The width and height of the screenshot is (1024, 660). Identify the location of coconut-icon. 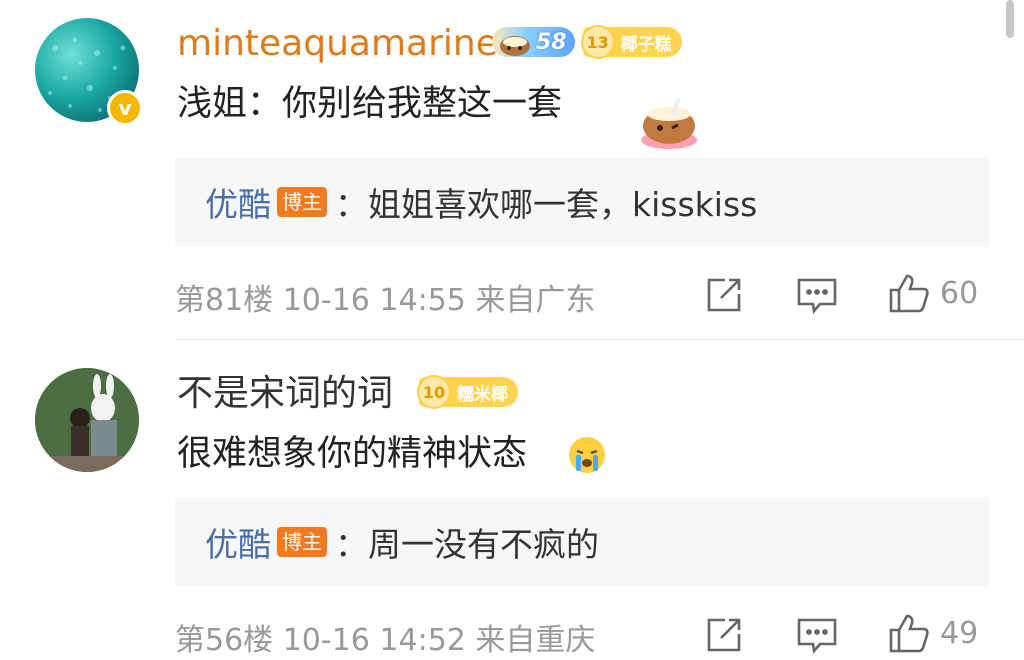
(515, 46).